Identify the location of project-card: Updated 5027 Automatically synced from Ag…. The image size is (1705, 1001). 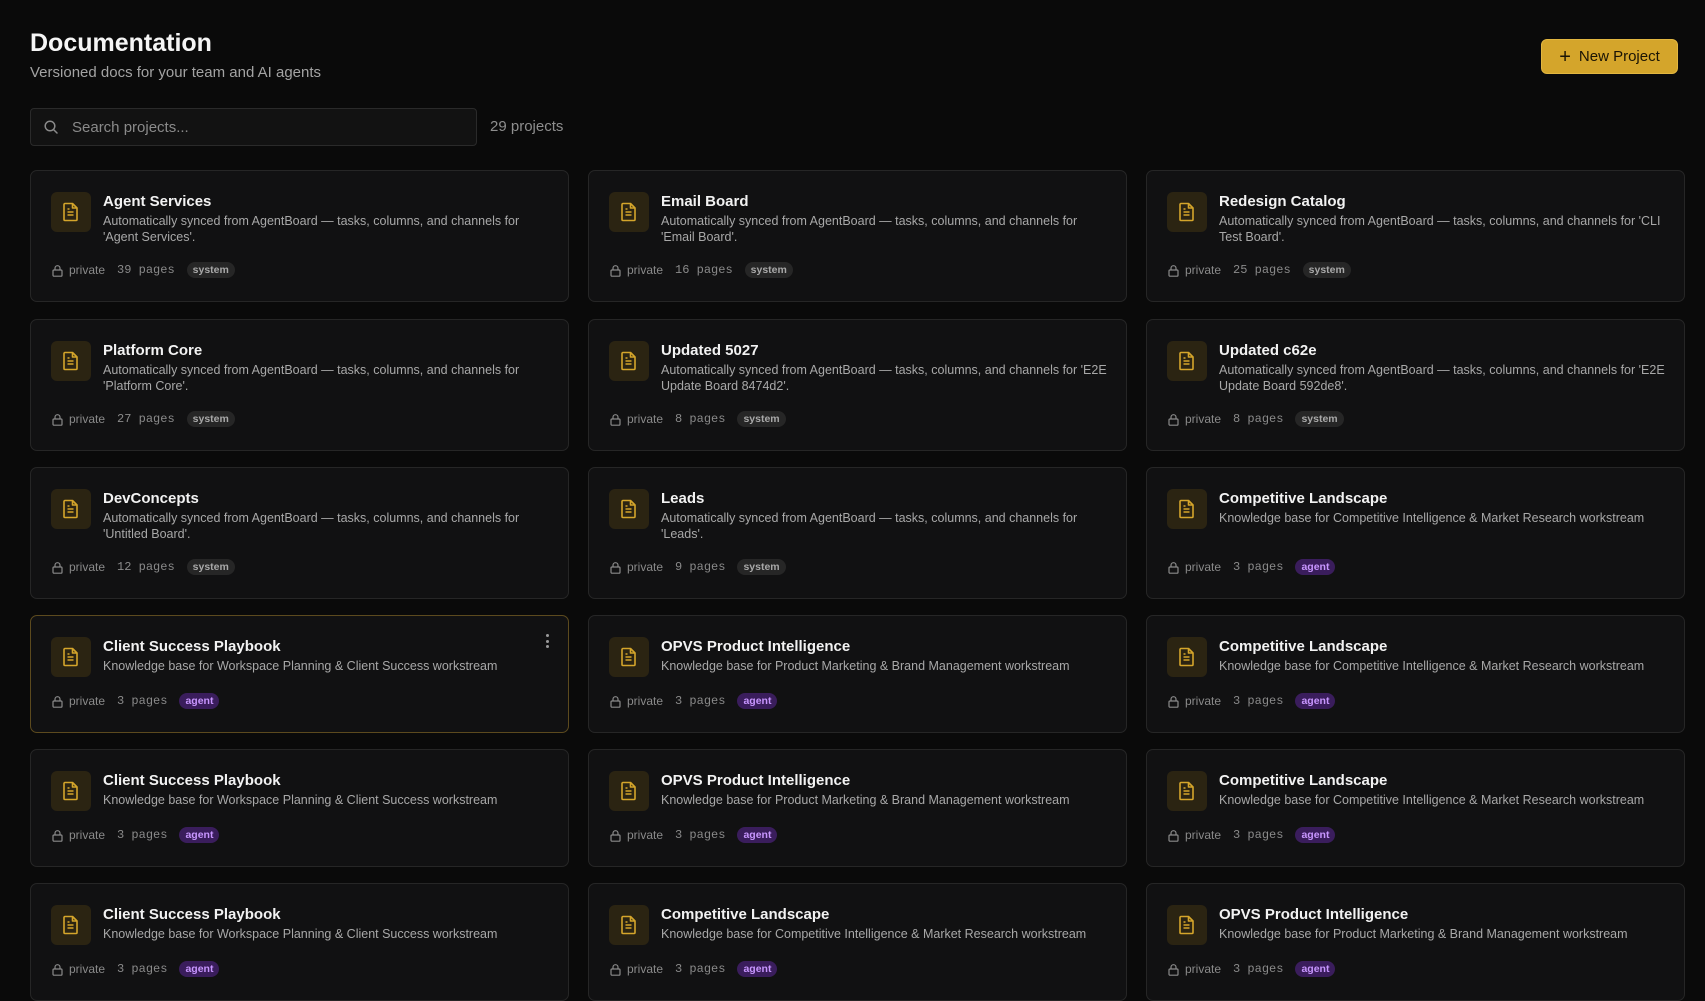
(857, 385).